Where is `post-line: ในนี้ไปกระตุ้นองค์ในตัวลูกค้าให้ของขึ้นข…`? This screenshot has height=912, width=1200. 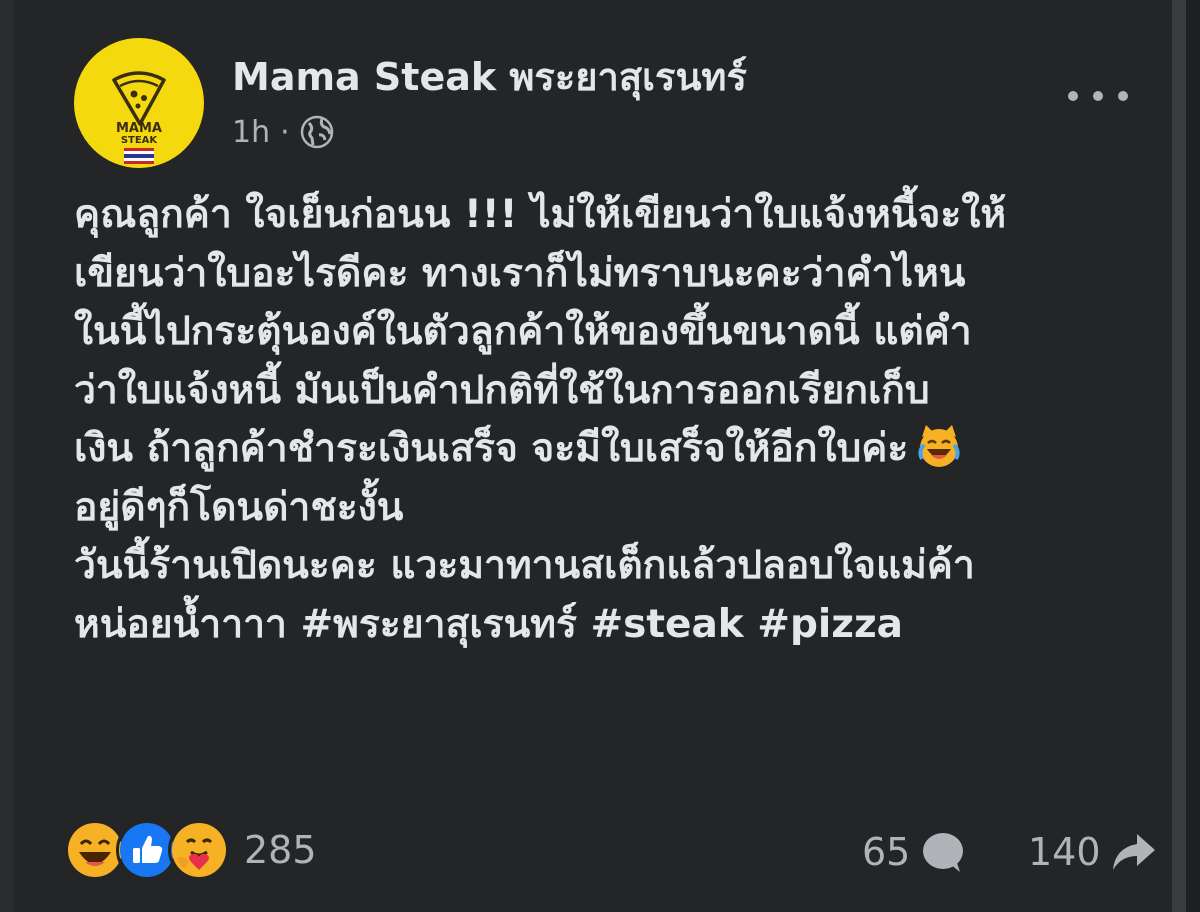
post-line: ในนี้ไปกระตุ้นองค์ในตัวลูกค้าให้ของขึ้นข… is located at coordinates (523, 331).